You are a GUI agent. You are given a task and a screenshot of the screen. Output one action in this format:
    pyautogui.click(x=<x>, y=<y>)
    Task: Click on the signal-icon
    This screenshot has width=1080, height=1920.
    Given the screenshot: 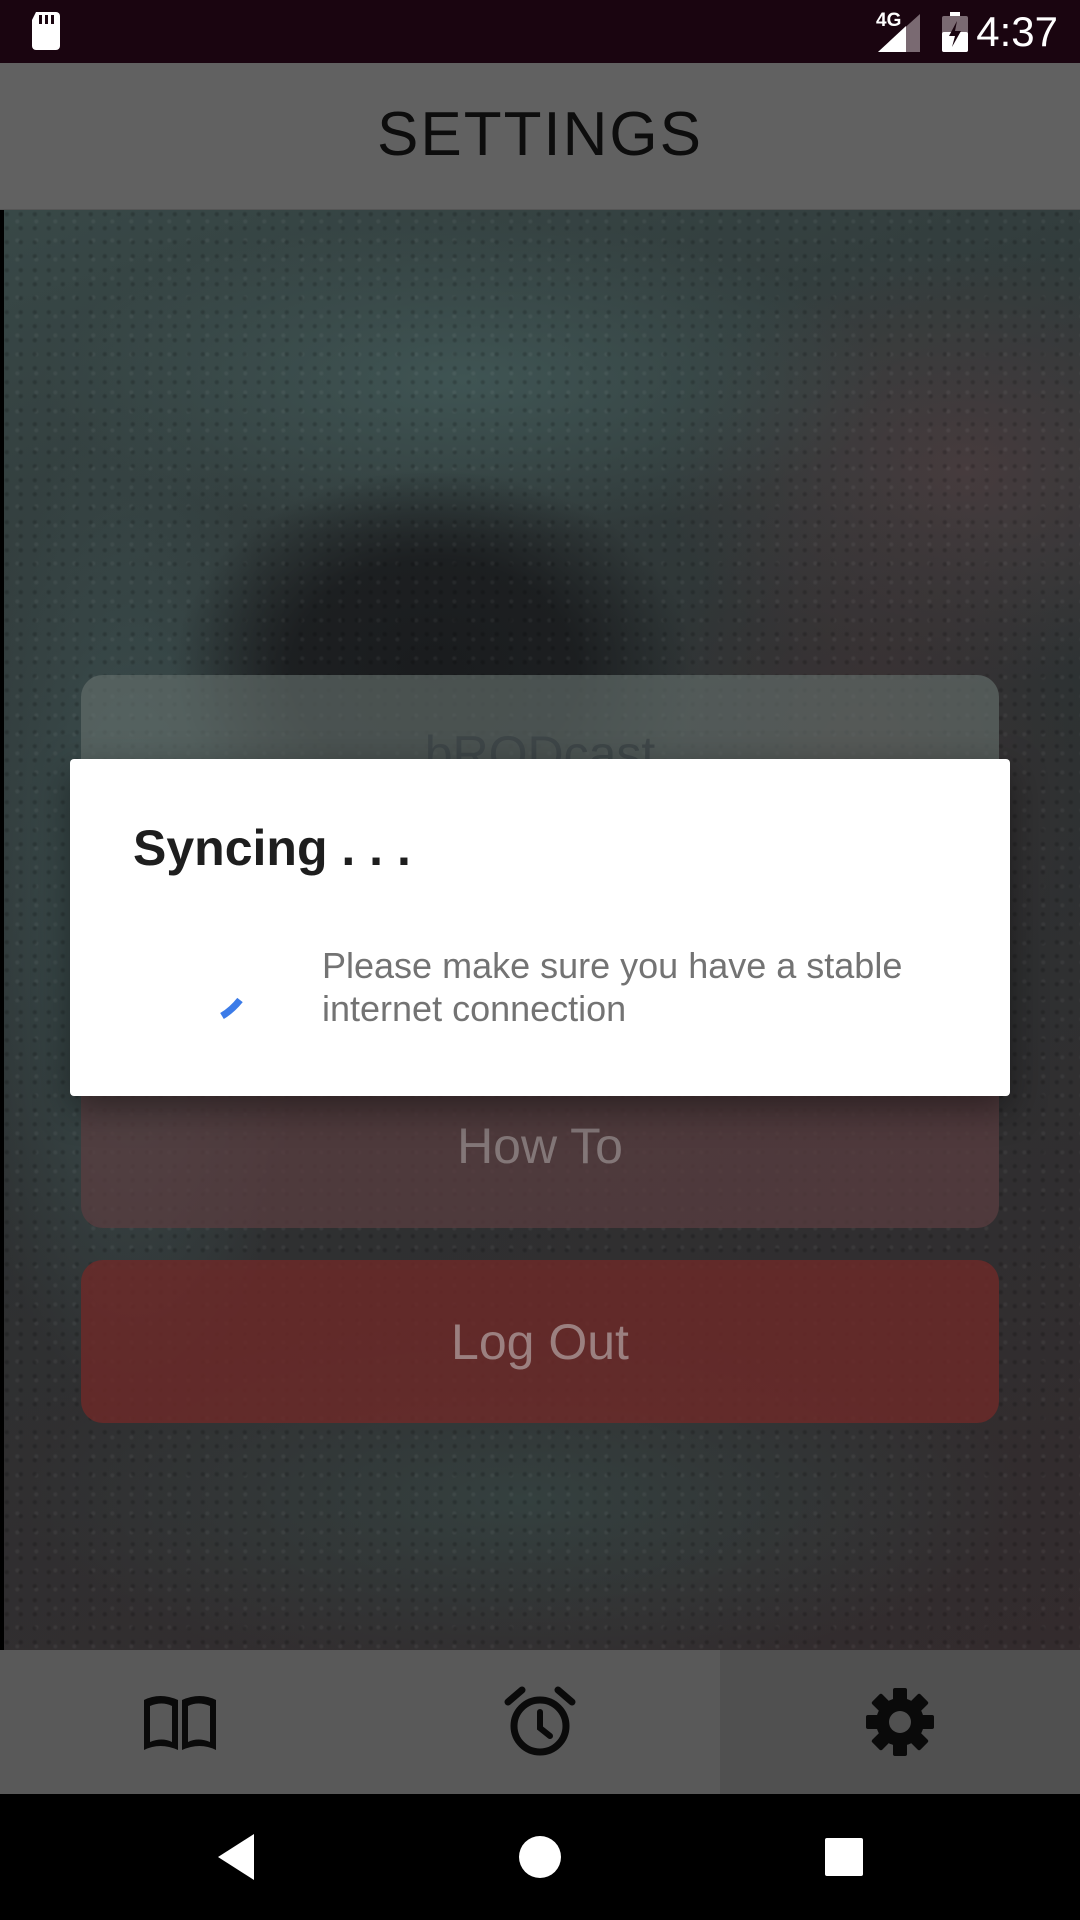 What is the action you would take?
    pyautogui.click(x=899, y=33)
    